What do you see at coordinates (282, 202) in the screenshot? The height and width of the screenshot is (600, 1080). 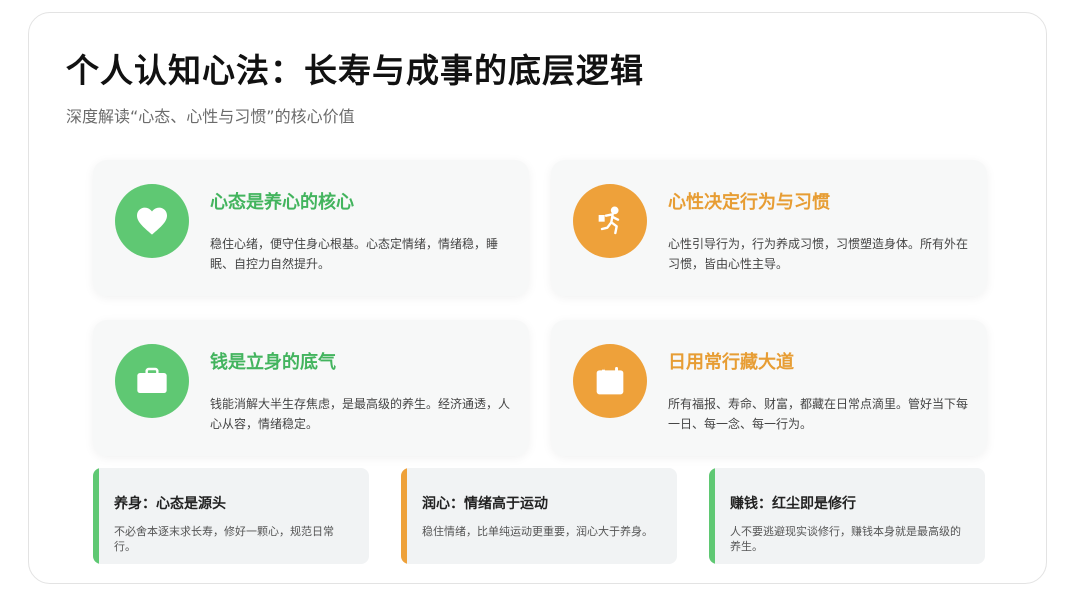 I see `card-title: 心态是养心的核心` at bounding box center [282, 202].